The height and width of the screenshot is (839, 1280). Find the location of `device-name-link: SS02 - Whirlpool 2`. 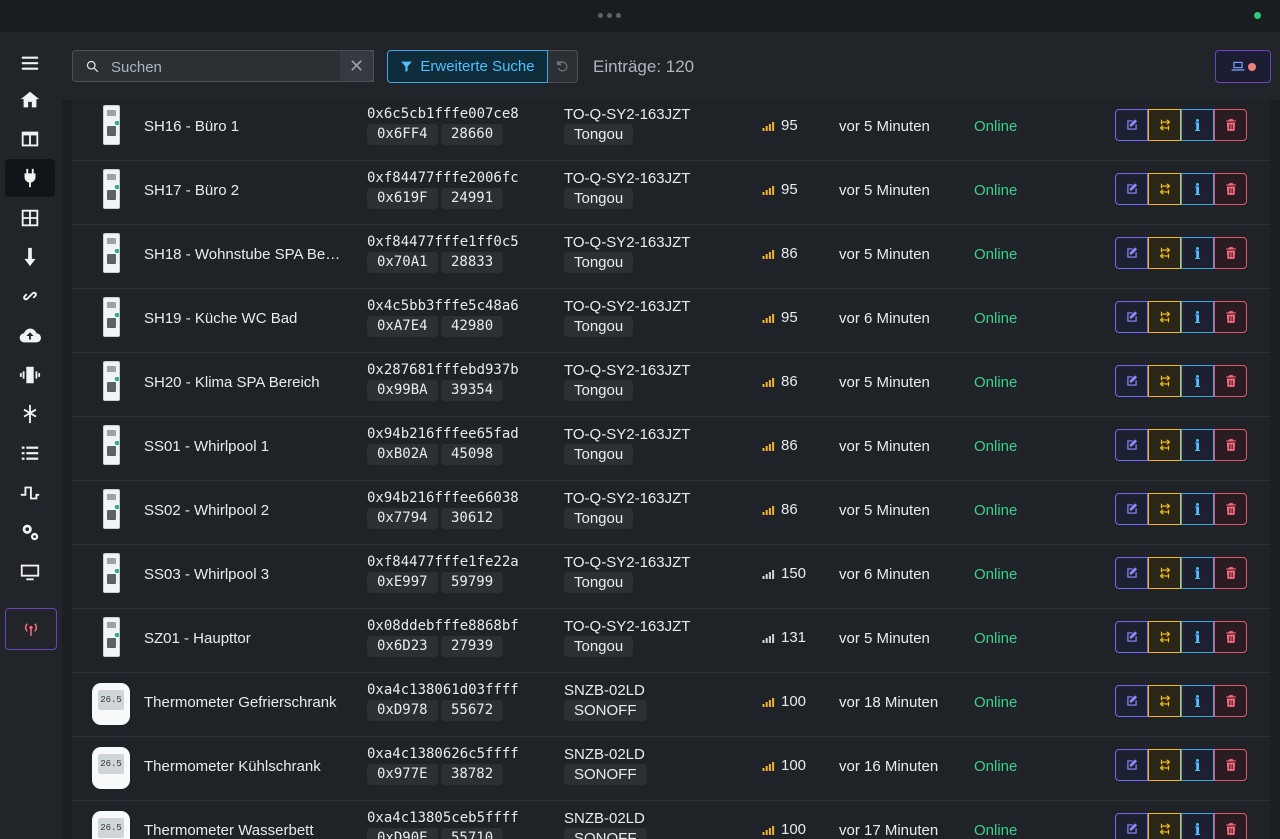

device-name-link: SS02 - Whirlpool 2 is located at coordinates (244, 510).